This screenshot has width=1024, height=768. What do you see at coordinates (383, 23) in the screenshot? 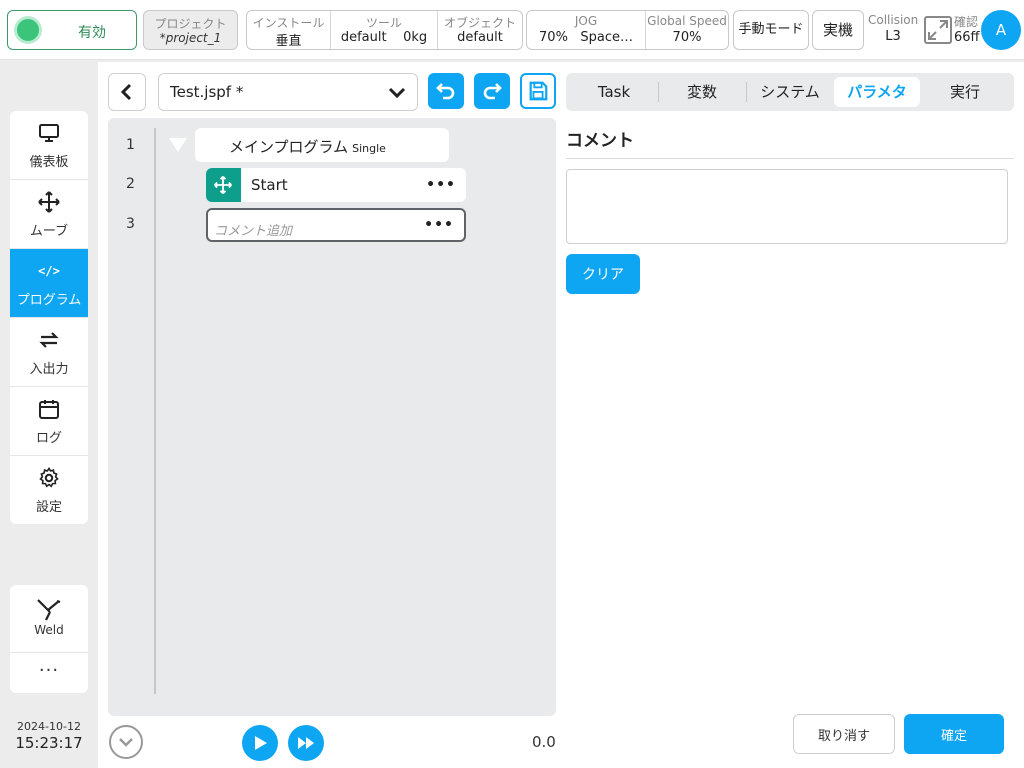
I see `tool-label: ツール` at bounding box center [383, 23].